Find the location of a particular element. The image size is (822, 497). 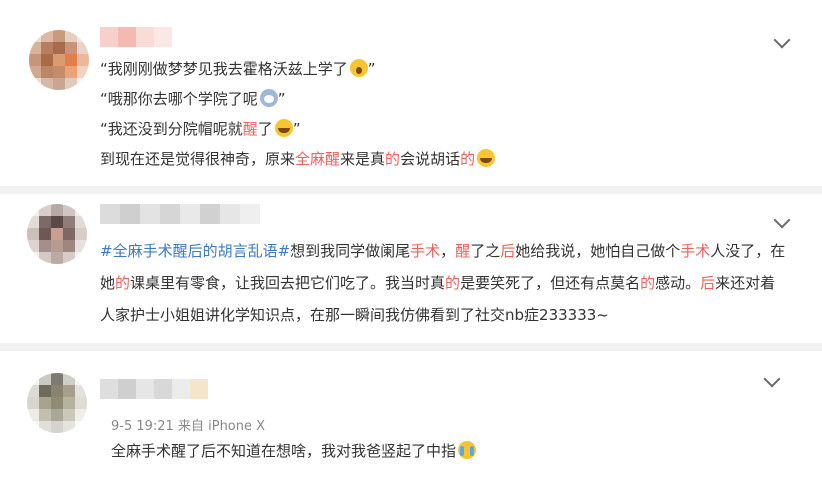

keyword-highlight: 全麻醒 is located at coordinates (317, 159).